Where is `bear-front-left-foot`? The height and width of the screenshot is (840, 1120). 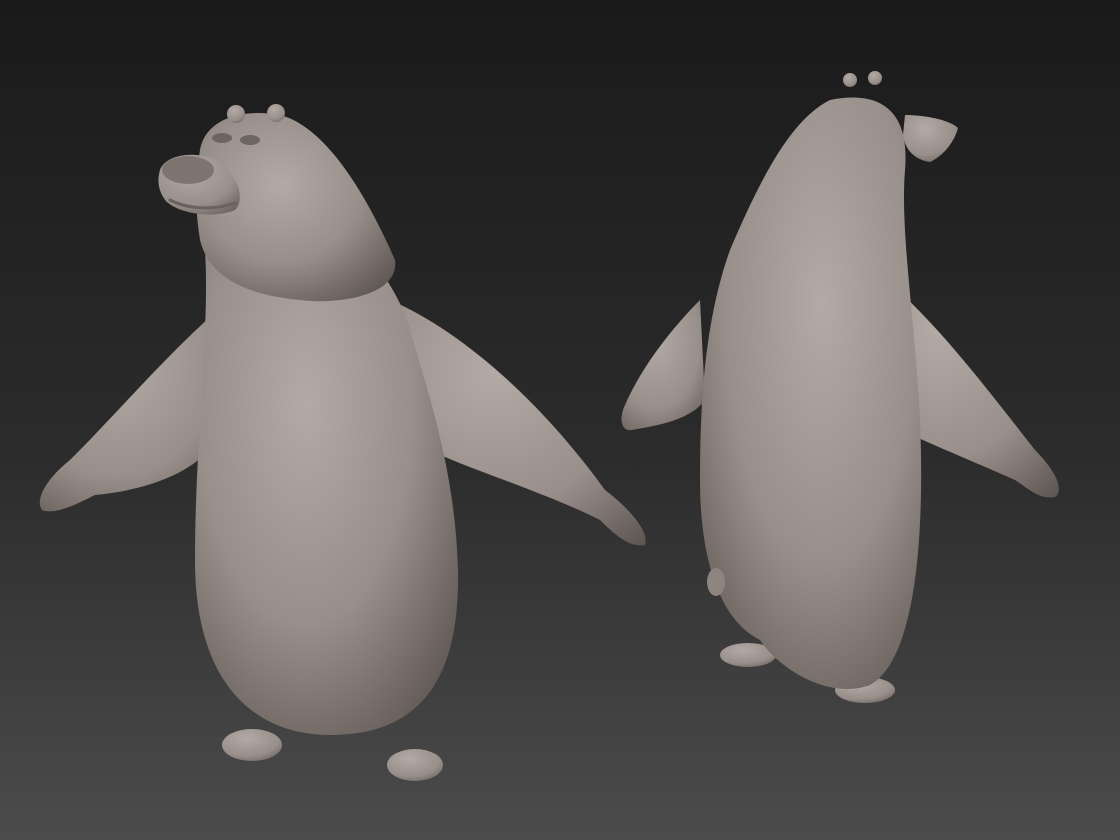 bear-front-left-foot is located at coordinates (252, 745).